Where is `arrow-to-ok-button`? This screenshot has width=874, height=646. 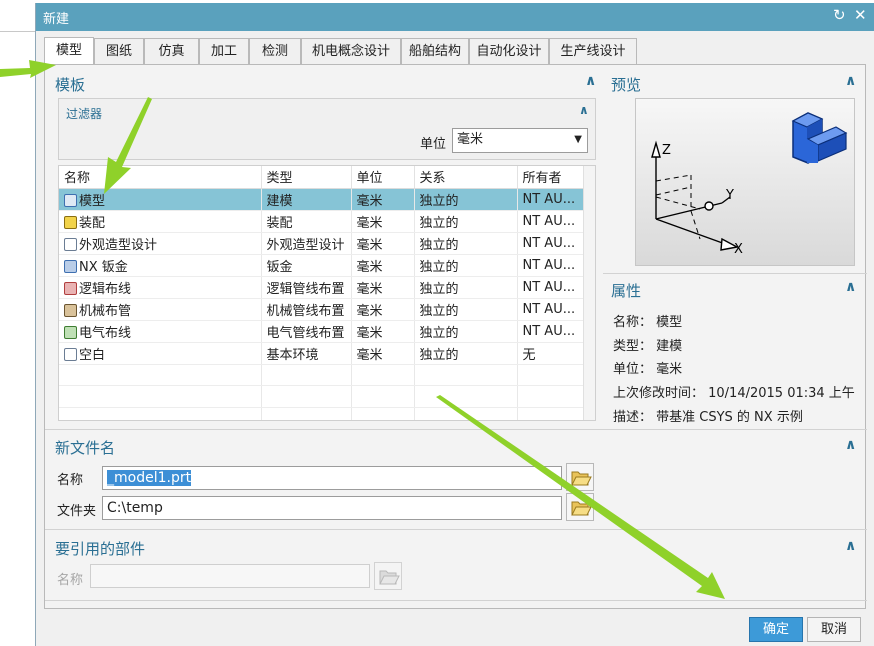
arrow-to-ok-button is located at coordinates (580, 497).